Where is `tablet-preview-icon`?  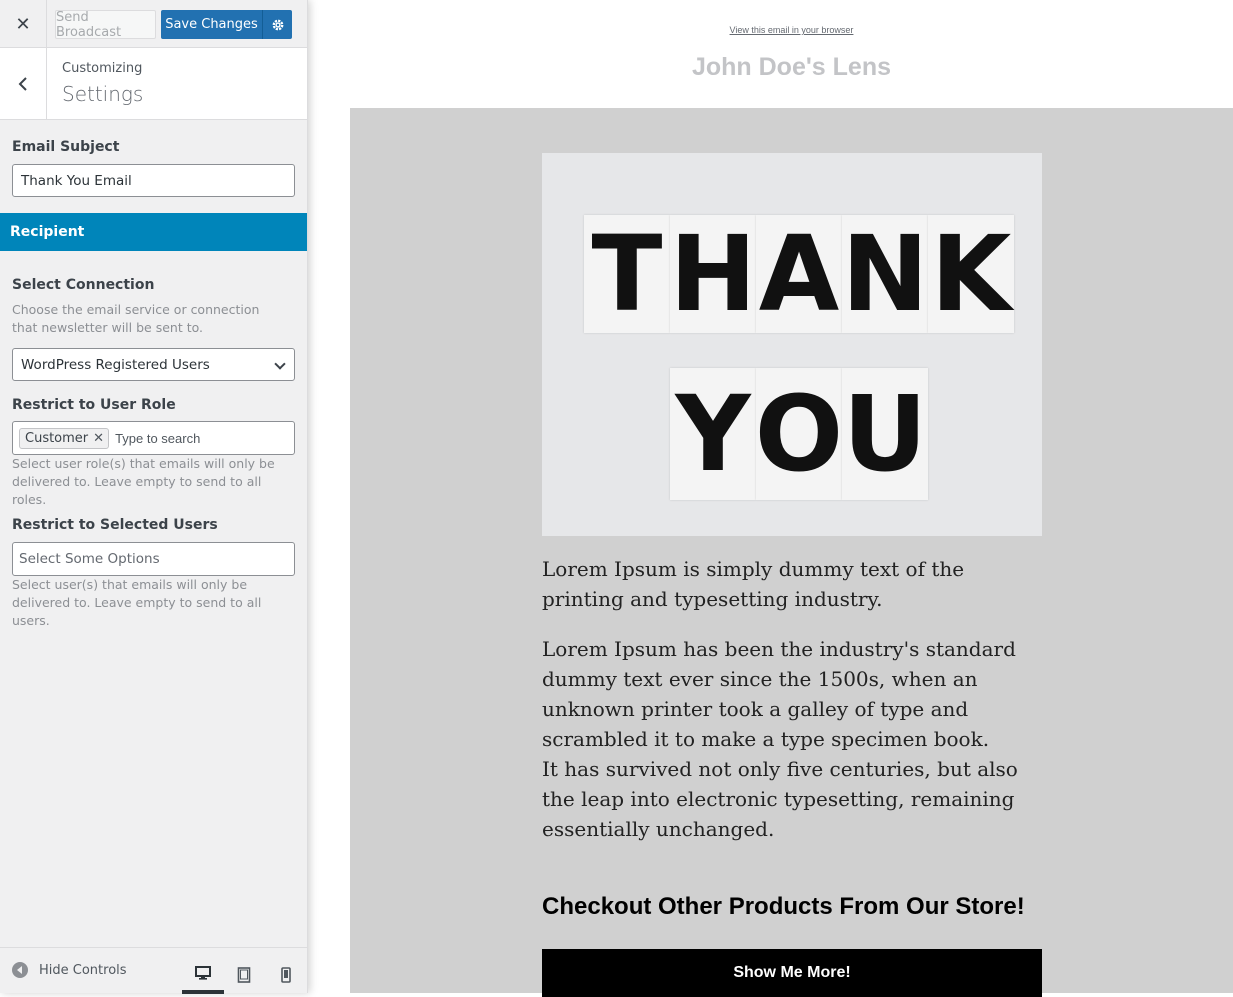 tablet-preview-icon is located at coordinates (244, 975).